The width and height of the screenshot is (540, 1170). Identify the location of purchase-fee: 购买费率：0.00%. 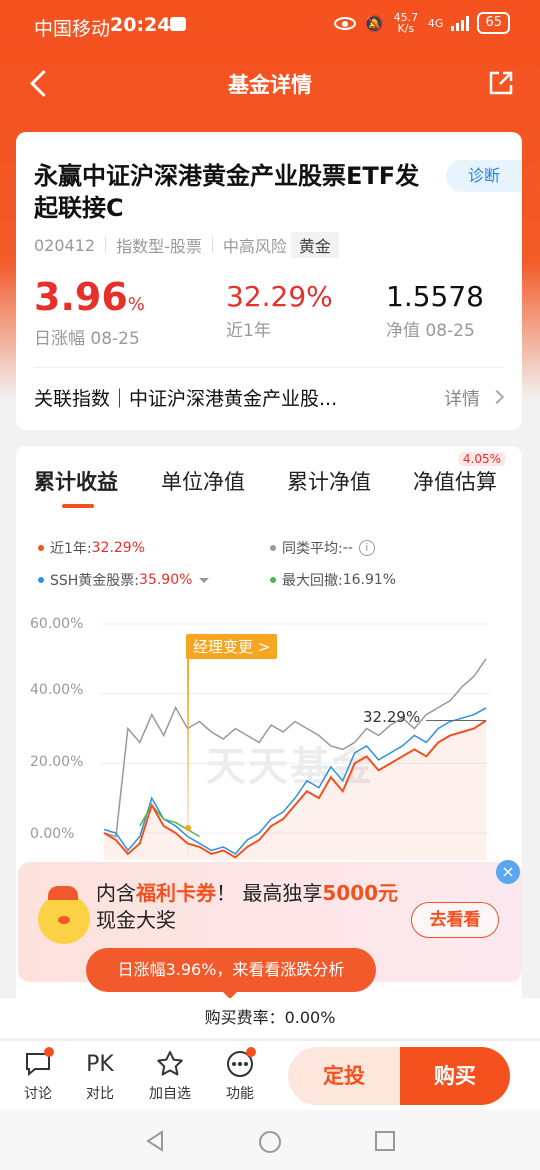
(270, 1018).